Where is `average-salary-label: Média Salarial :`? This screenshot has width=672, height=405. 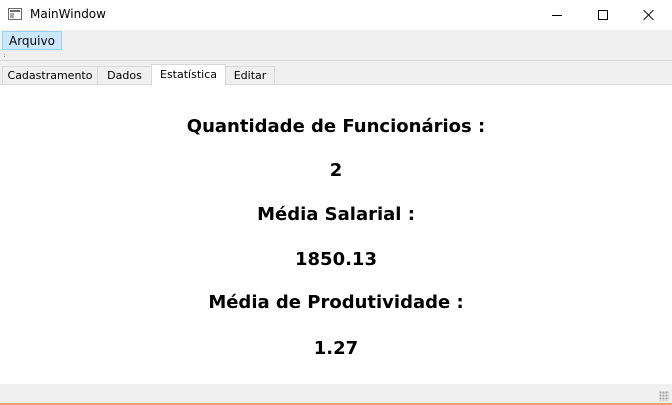
average-salary-label: Média Salarial : is located at coordinates (336, 214).